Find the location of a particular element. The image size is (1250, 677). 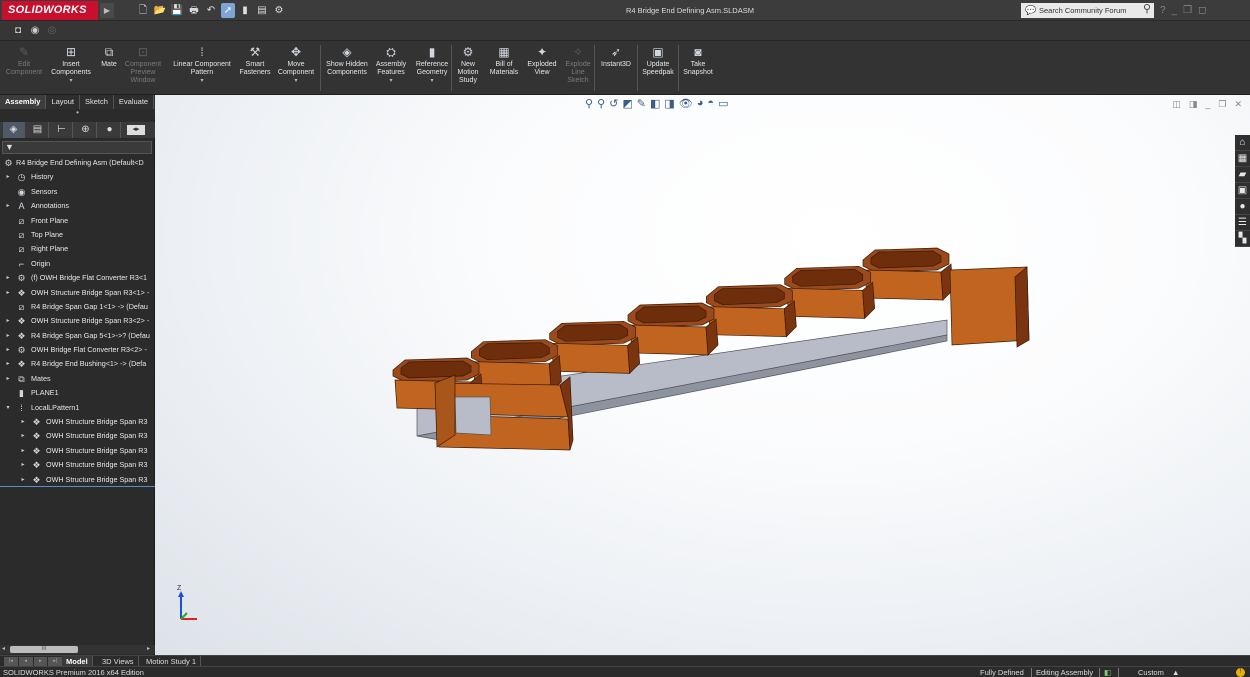

tree-node: ▸ ⚙ (f) OWH Bridge Flat Converter R3<1 is located at coordinates (77, 278).